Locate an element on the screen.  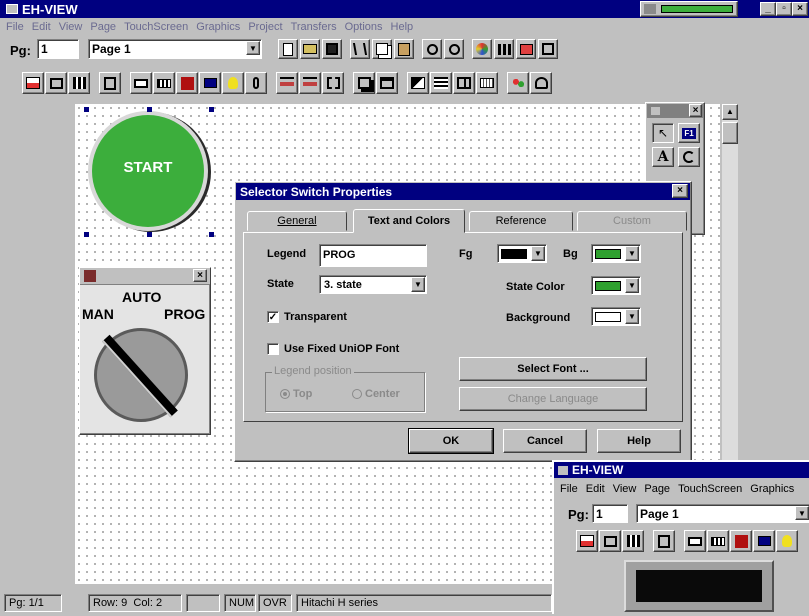
inset-page-number-field: 1 is located at coordinates (610, 513).